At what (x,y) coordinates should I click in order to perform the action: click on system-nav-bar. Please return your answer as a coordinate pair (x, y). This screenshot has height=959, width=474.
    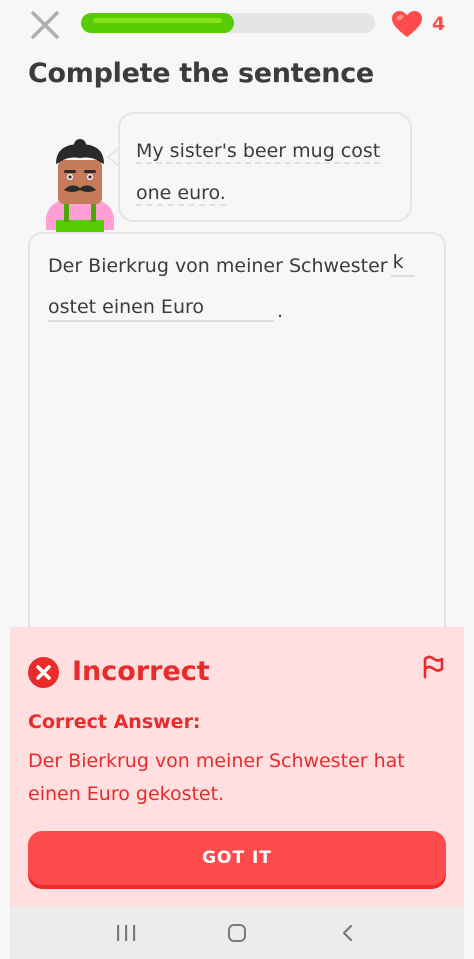
    Looking at the image, I should click on (237, 933).